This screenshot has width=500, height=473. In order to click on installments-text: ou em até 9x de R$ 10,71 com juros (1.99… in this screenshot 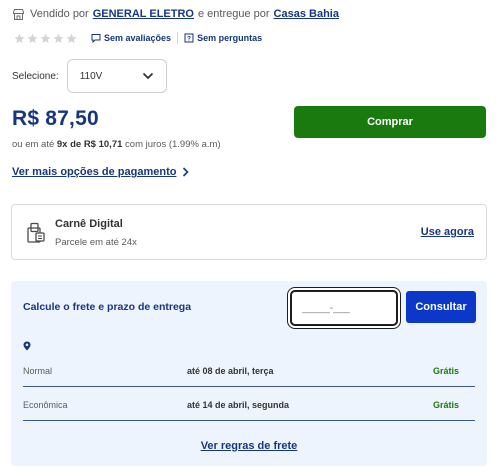, I will do `click(116, 144)`.